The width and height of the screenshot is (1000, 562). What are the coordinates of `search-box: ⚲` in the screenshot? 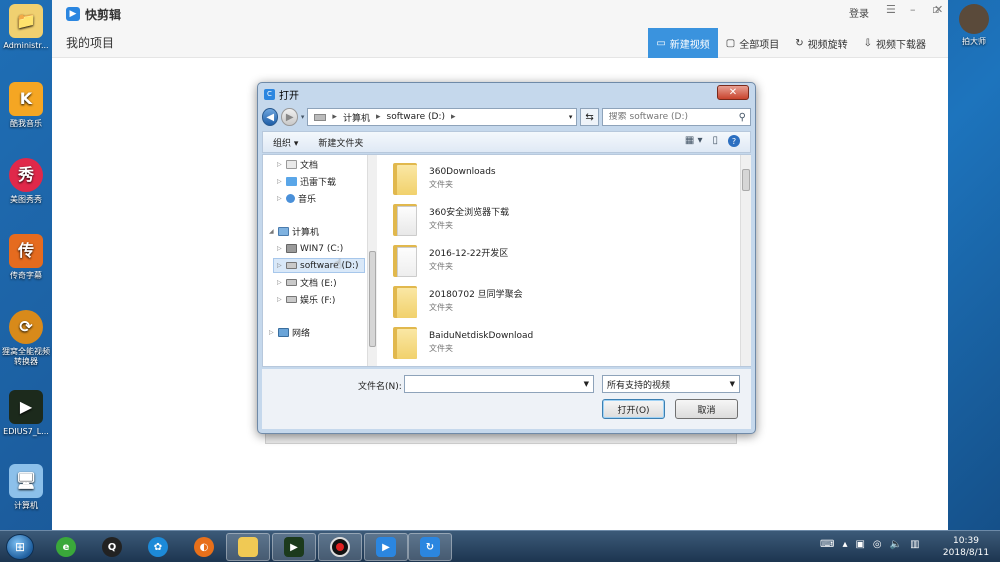 It's located at (676, 117).